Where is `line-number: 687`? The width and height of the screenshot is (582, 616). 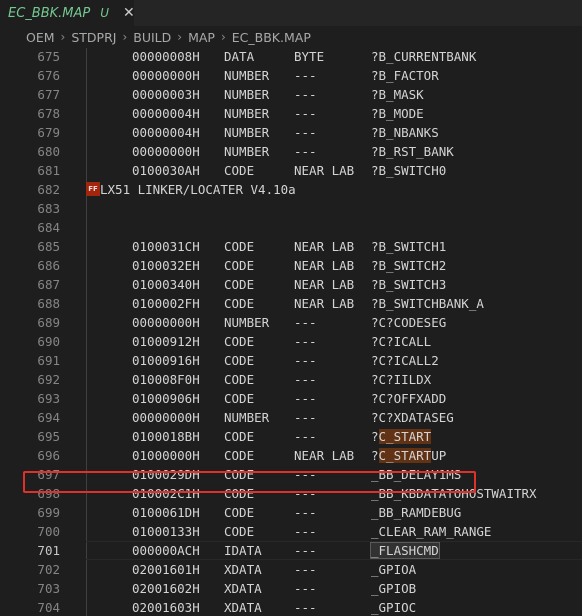 line-number: 687 is located at coordinates (48, 284).